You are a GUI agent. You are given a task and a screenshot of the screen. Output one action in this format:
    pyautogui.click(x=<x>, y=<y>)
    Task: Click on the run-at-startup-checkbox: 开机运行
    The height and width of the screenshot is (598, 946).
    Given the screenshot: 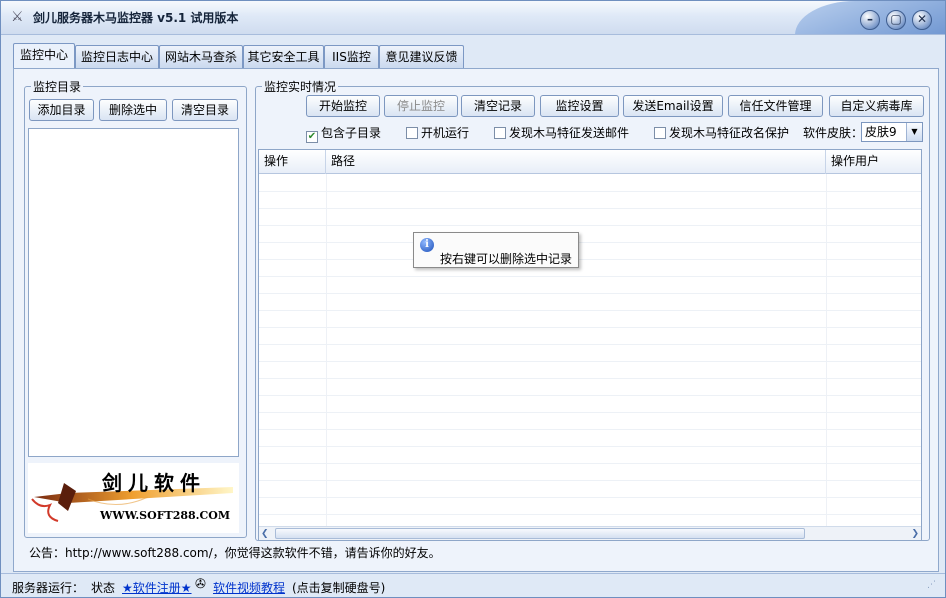 What is the action you would take?
    pyautogui.click(x=437, y=133)
    